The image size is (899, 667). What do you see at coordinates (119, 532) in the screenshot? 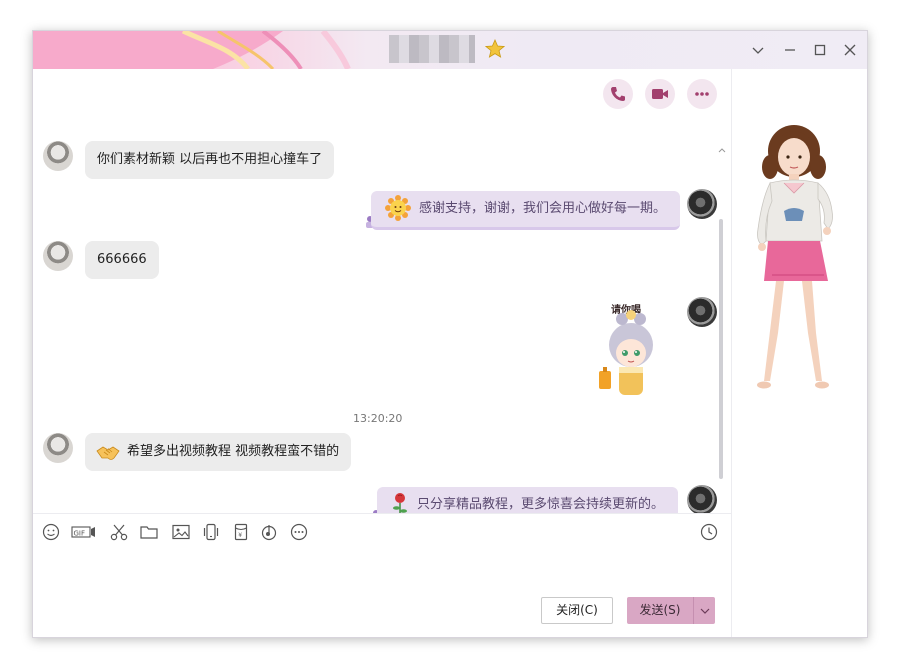
I see `scissors-icon` at bounding box center [119, 532].